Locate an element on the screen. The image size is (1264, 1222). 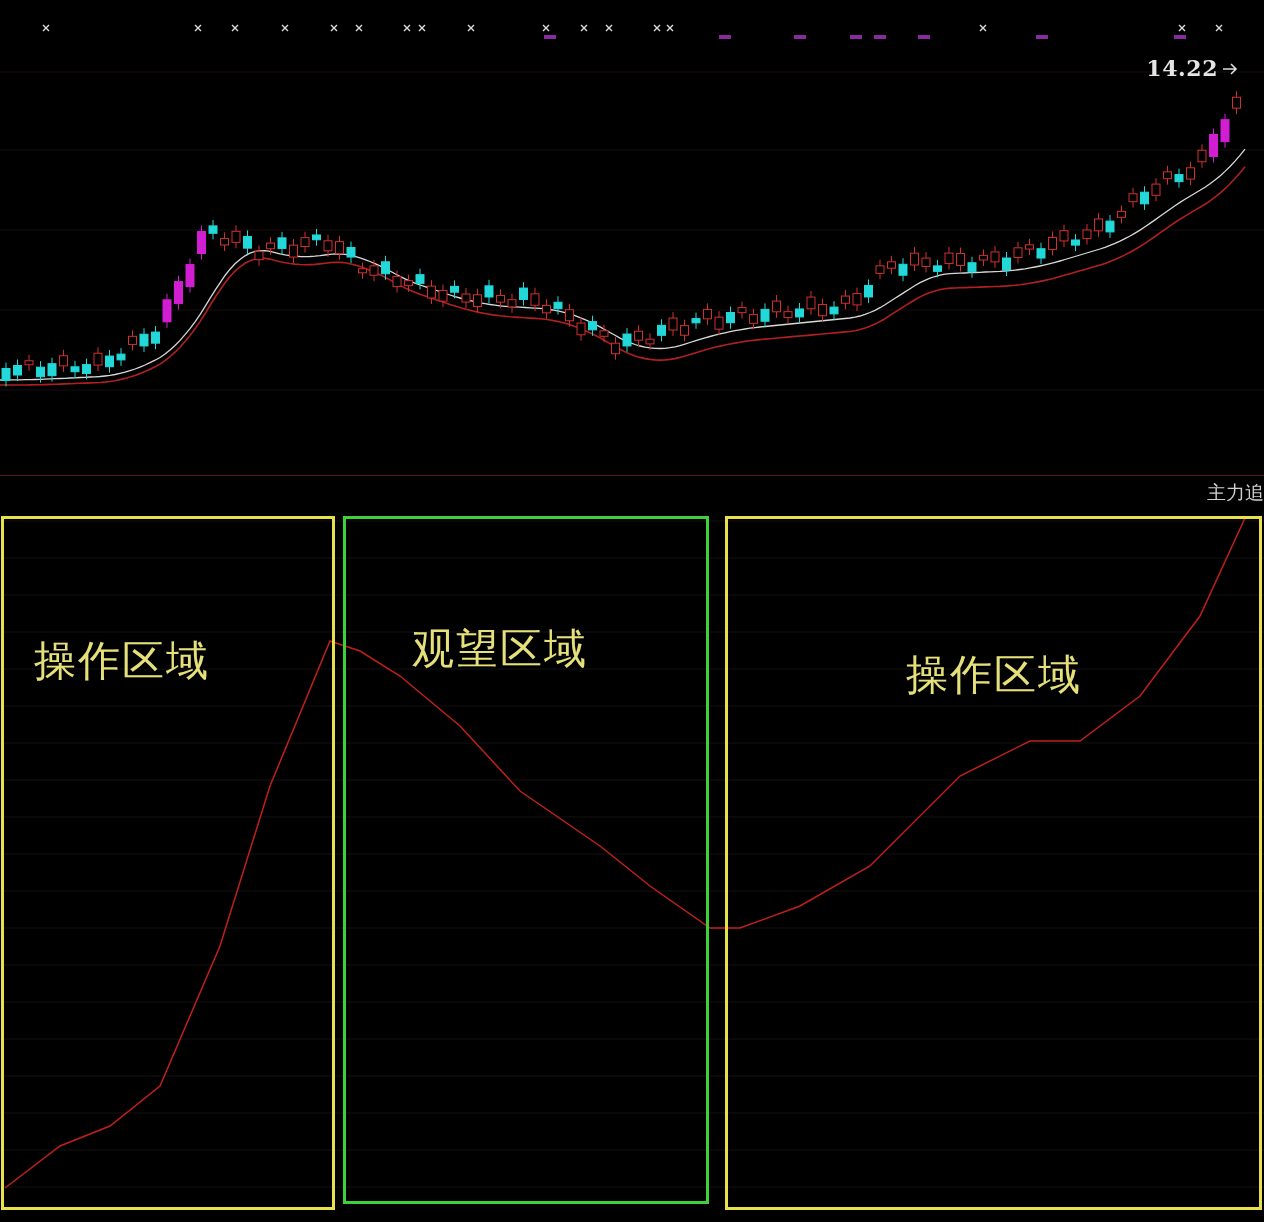
zone-label: 观望区域 is located at coordinates (500, 649).